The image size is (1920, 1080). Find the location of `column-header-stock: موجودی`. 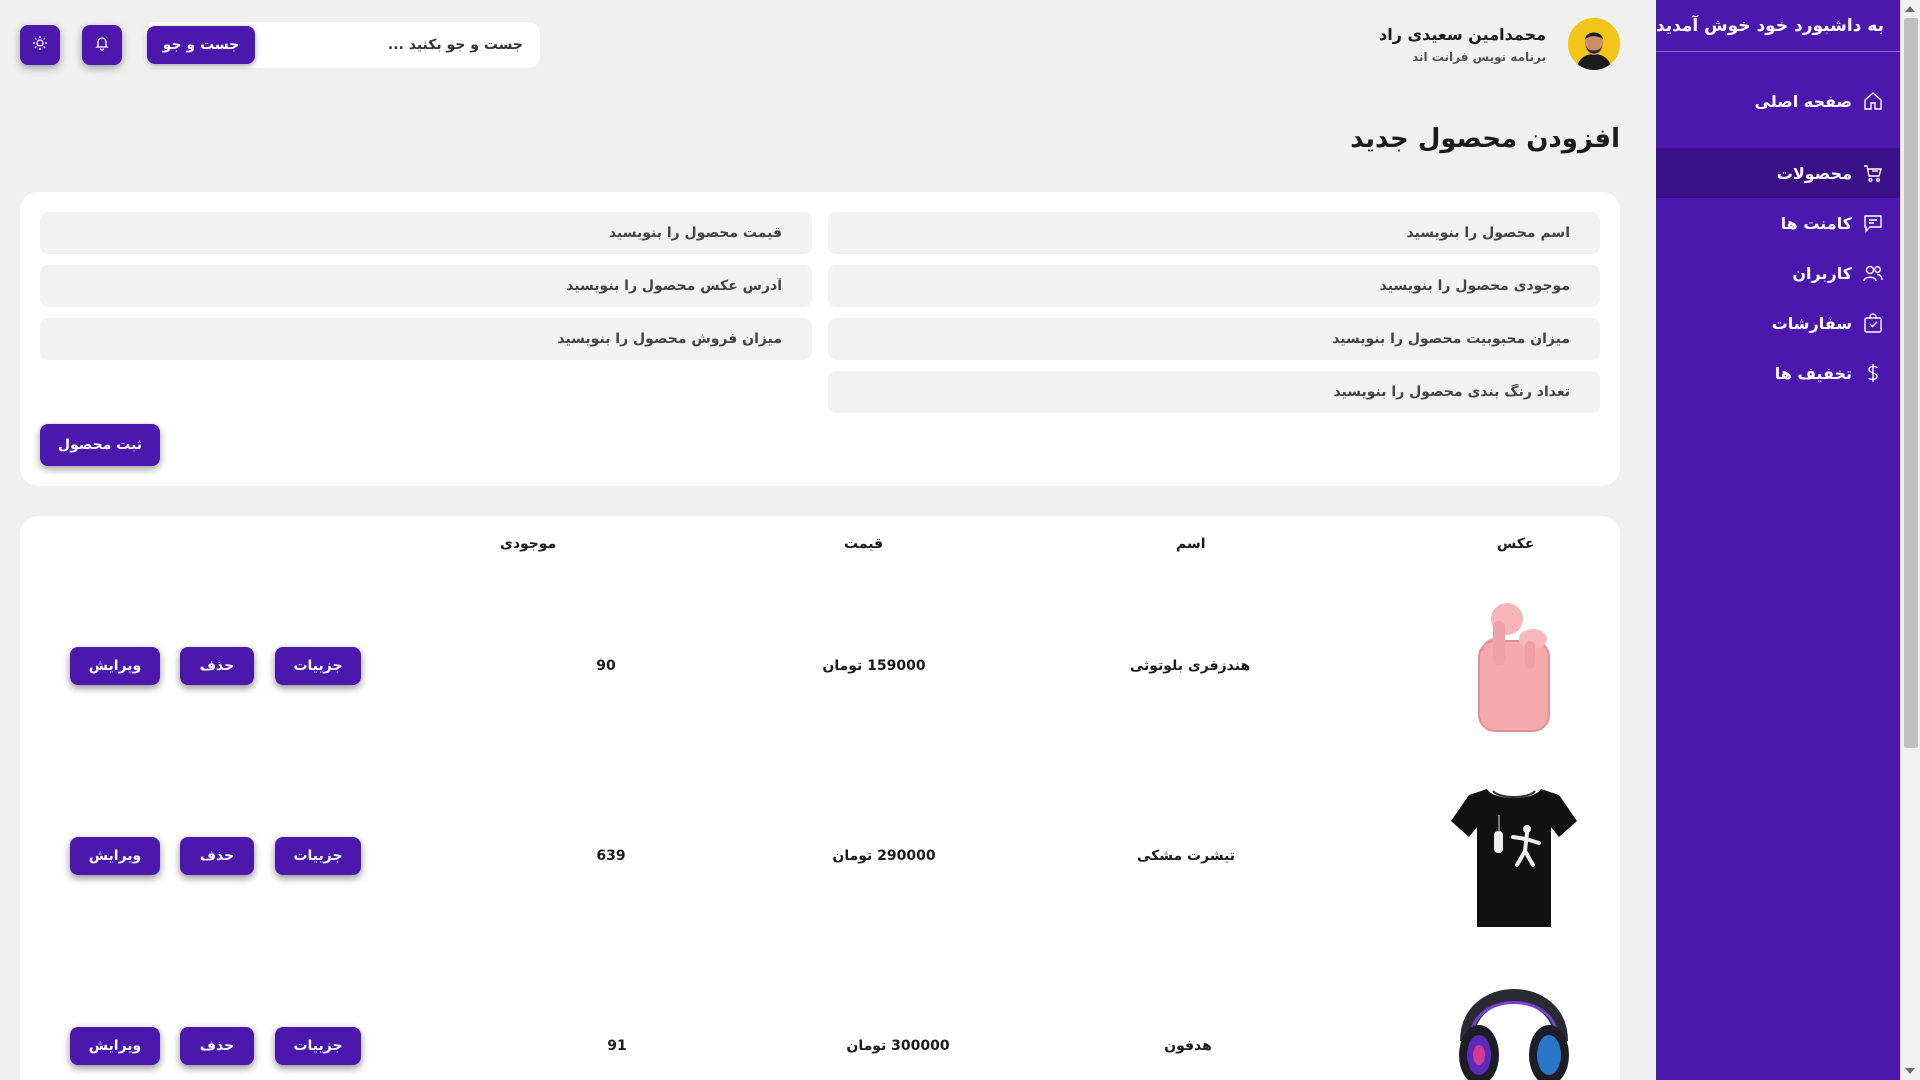

column-header-stock: موجودی is located at coordinates (528, 544).